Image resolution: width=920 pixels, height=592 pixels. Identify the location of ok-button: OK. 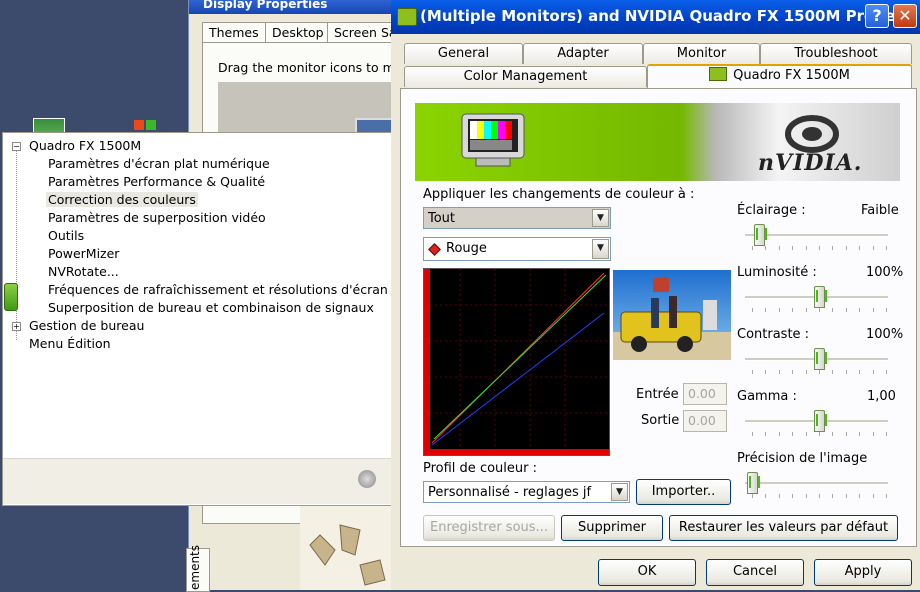
(647, 572).